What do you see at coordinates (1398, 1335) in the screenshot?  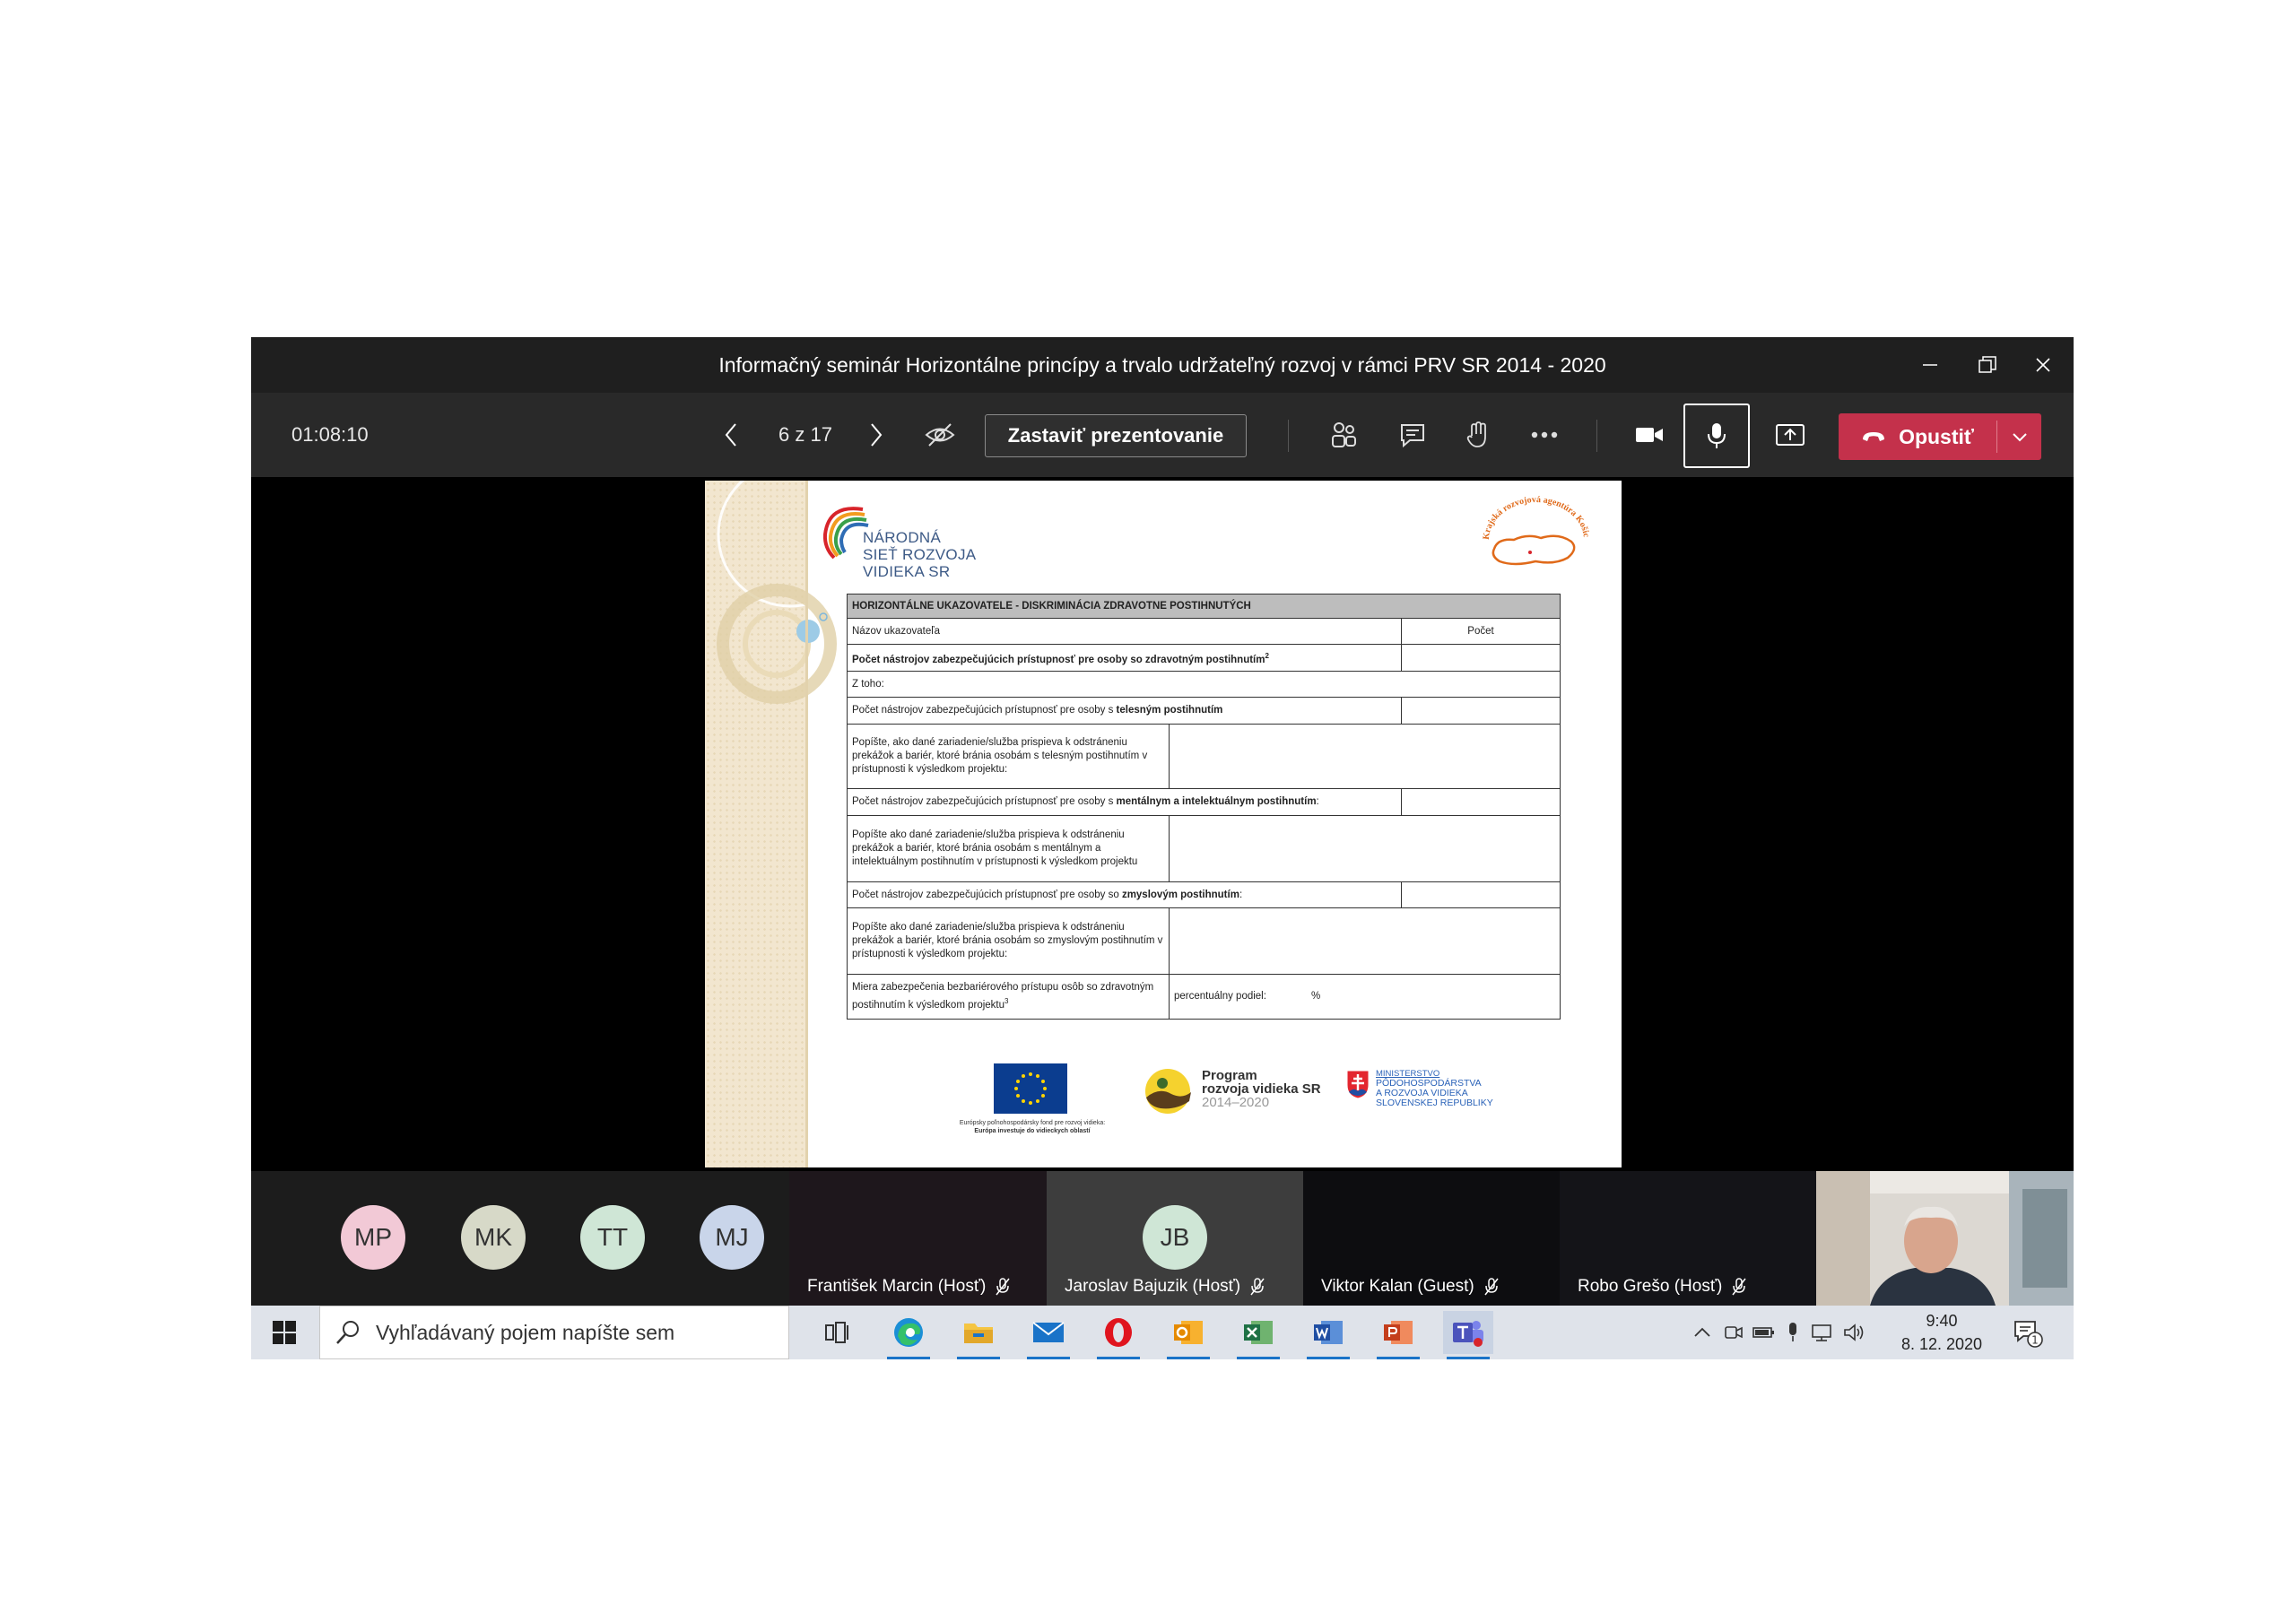 I see `powerpoint-app` at bounding box center [1398, 1335].